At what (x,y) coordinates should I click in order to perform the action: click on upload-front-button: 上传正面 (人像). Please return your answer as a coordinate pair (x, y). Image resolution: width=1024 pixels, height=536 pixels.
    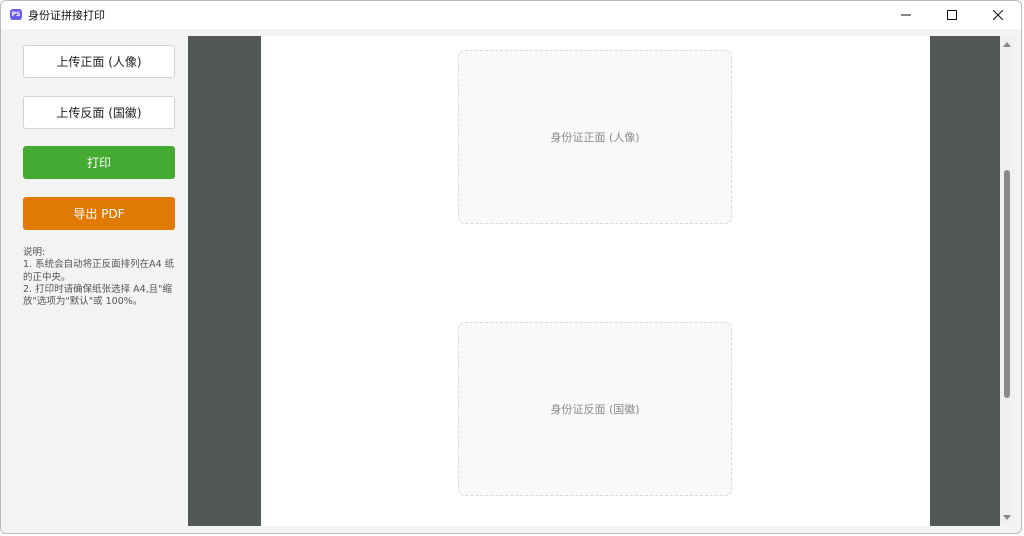
    Looking at the image, I should click on (99, 61).